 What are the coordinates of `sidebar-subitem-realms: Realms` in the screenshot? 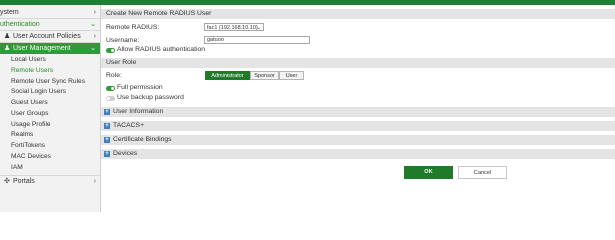 It's located at (22, 135).